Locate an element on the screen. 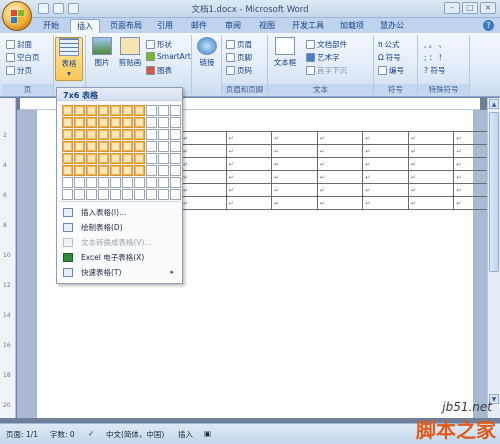 This screenshot has width=500, height=444. blank-page-button: 空白页 is located at coordinates (23, 57).